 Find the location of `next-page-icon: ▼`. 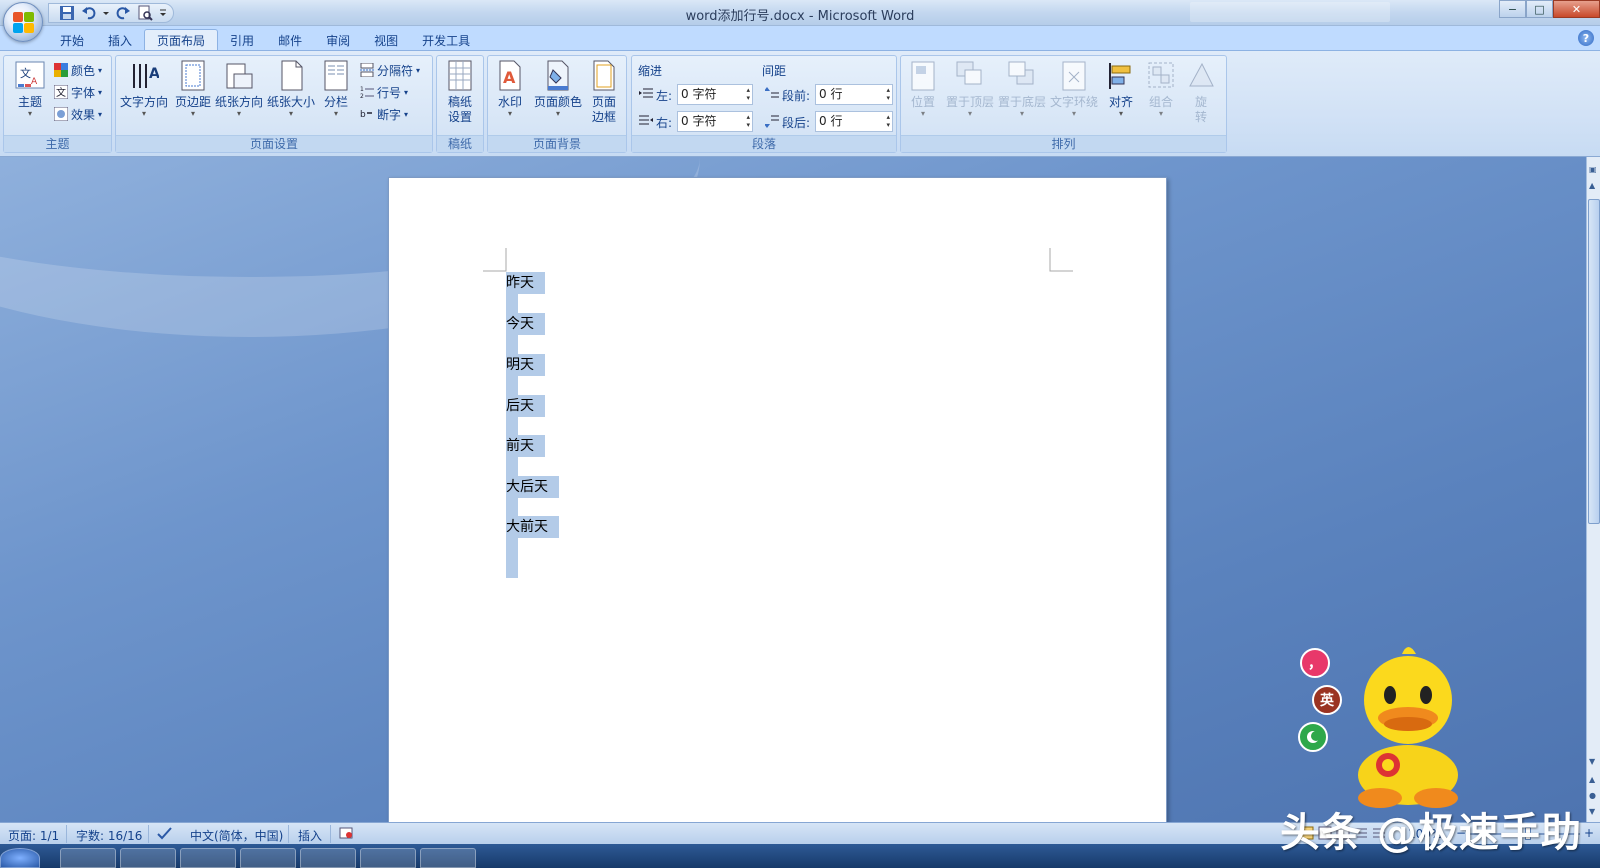

next-page-icon: ▼ is located at coordinates (1592, 811).